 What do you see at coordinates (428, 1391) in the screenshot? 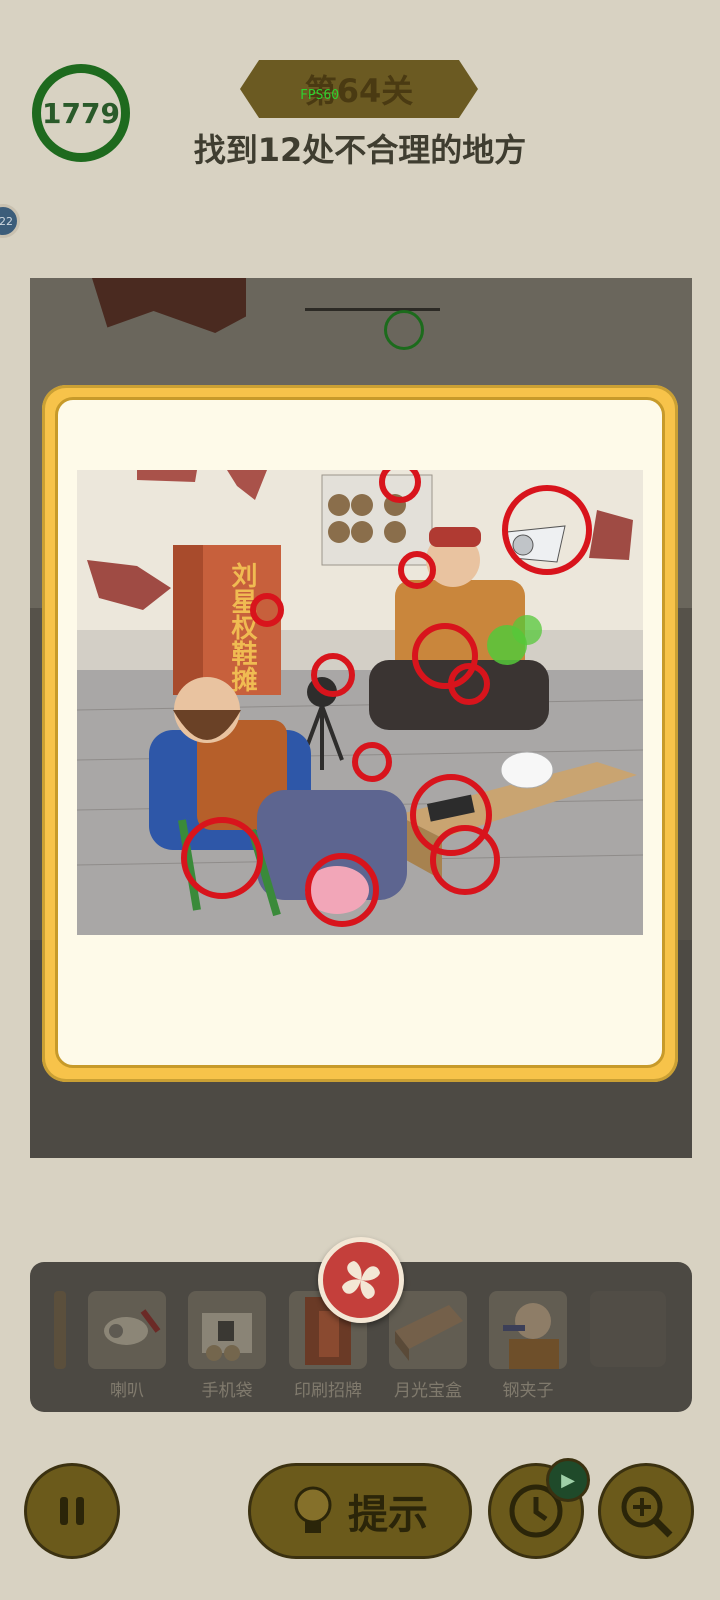
I see `tray-label-moonlight-box: 月光宝盒` at bounding box center [428, 1391].